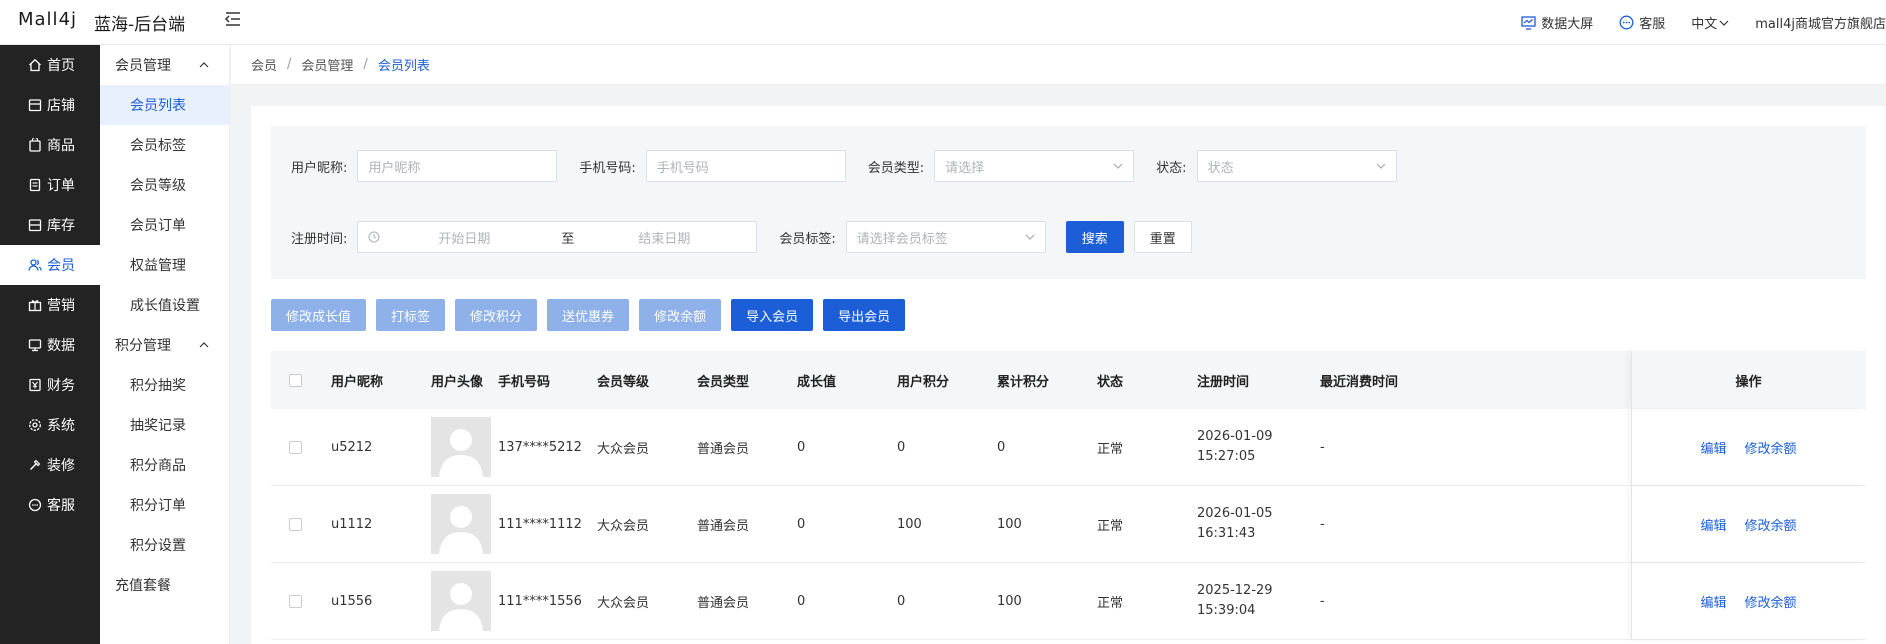 This screenshot has height=644, width=1886. Describe the element at coordinates (50, 65) in the screenshot. I see `nav-item-home: 首页` at that location.